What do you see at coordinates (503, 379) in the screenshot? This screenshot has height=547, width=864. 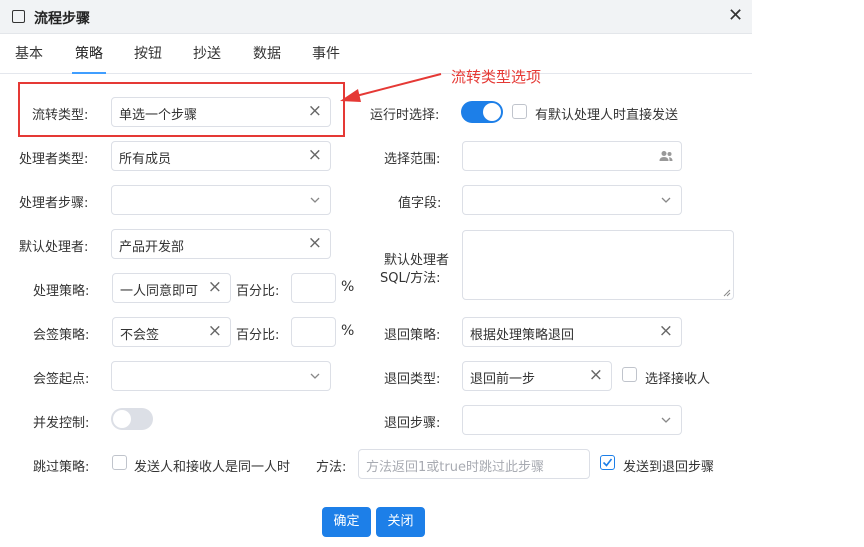 I see `return-type-value: 退回前一步` at bounding box center [503, 379].